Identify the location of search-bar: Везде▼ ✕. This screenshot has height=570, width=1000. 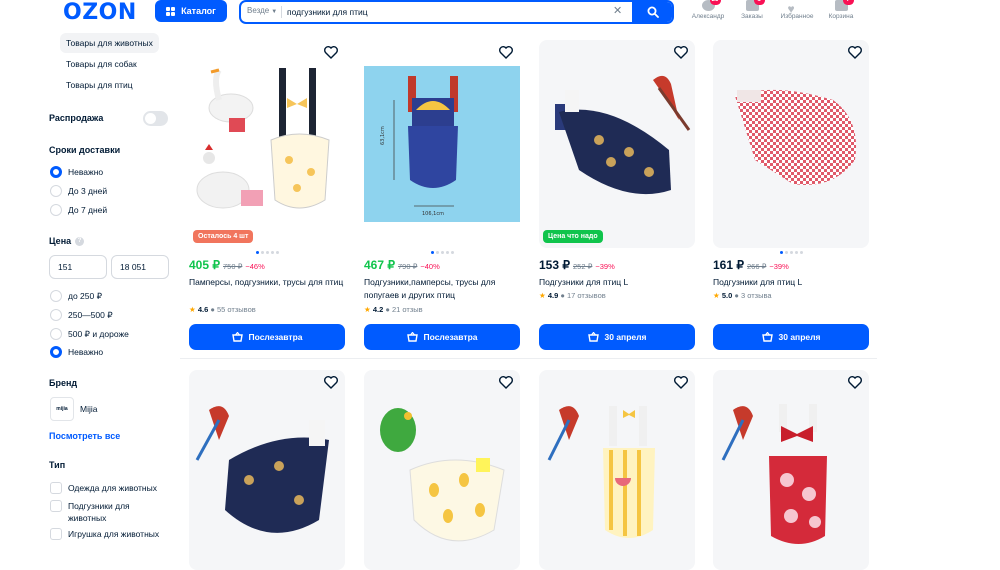
(456, 12).